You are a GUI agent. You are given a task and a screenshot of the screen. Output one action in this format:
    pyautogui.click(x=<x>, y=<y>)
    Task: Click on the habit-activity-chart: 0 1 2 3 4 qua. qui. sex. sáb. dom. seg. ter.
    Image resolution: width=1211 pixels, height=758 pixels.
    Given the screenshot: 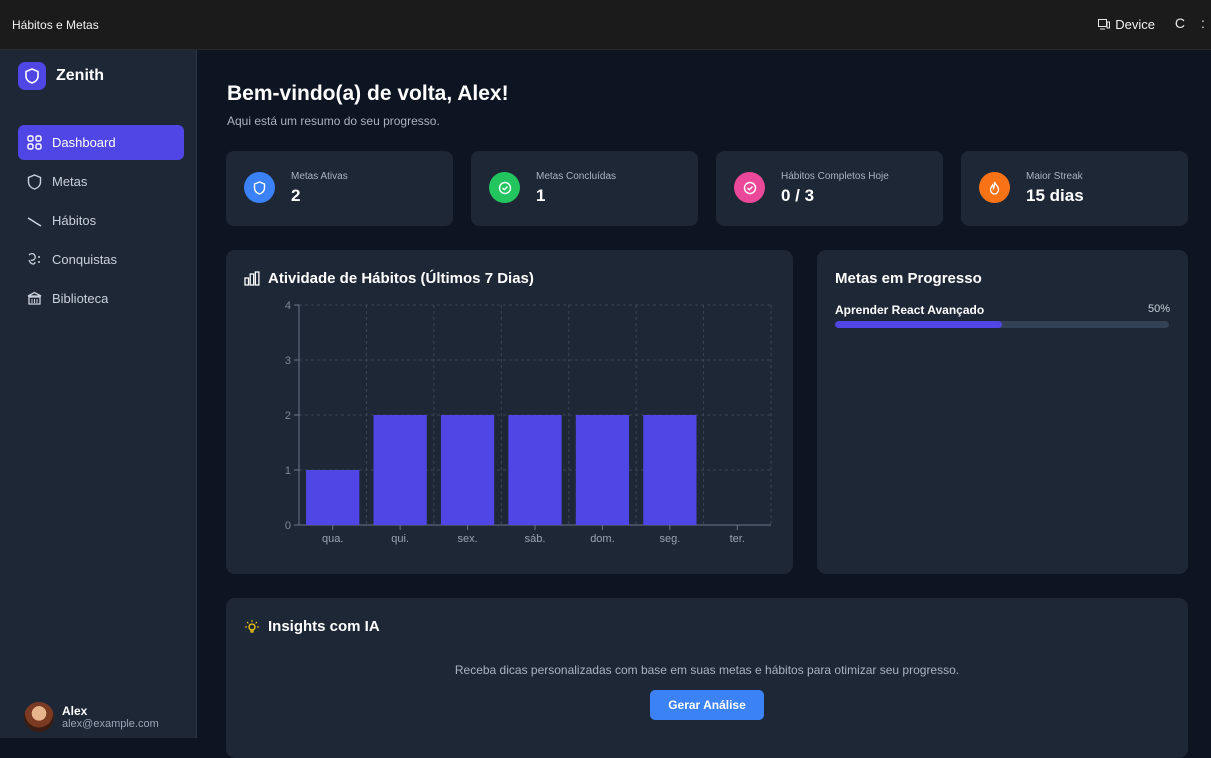 What is the action you would take?
    pyautogui.click(x=528, y=422)
    